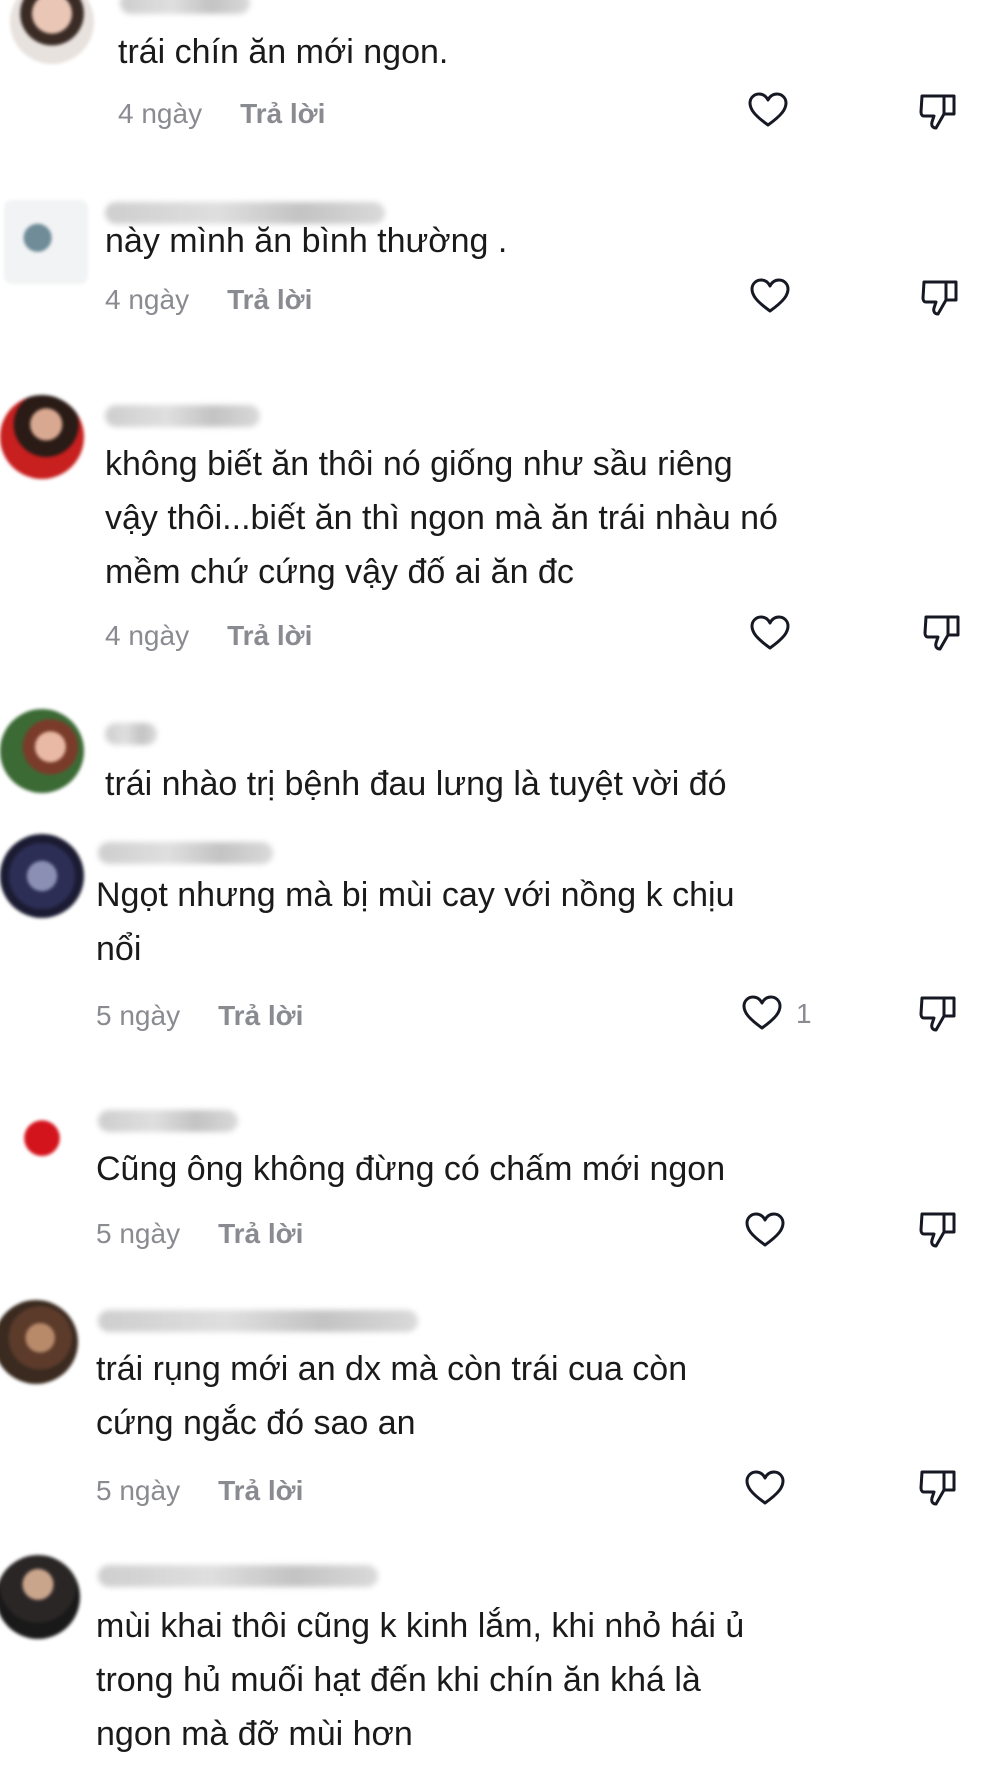  What do you see at coordinates (254, 1734) in the screenshot?
I see `comment-text-line: ngon mà đỡ mùi hơn` at bounding box center [254, 1734].